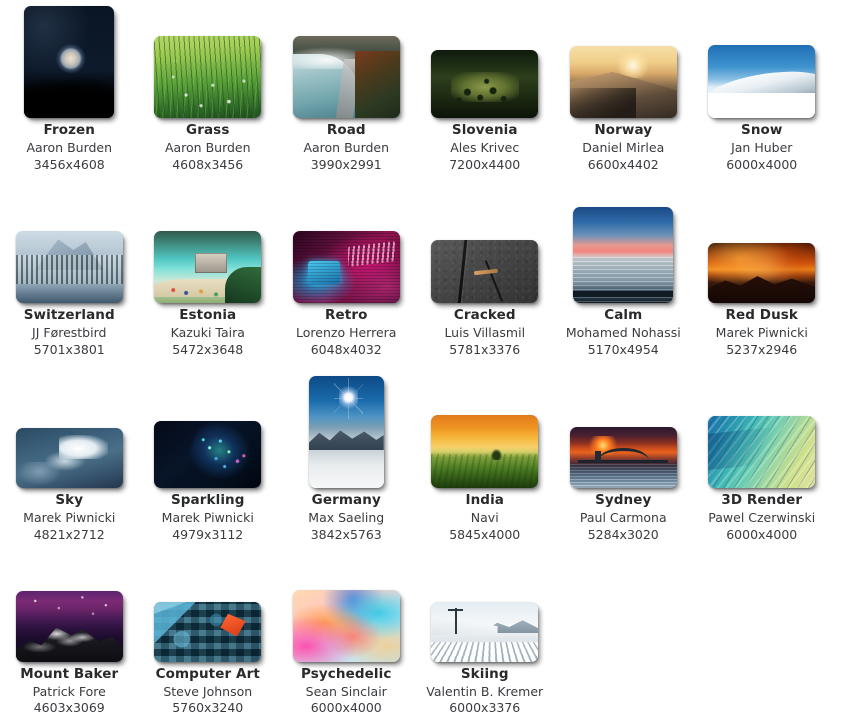 This screenshot has height=712, width=843. What do you see at coordinates (208, 315) in the screenshot?
I see `wallpaper-title: Estonia` at bounding box center [208, 315].